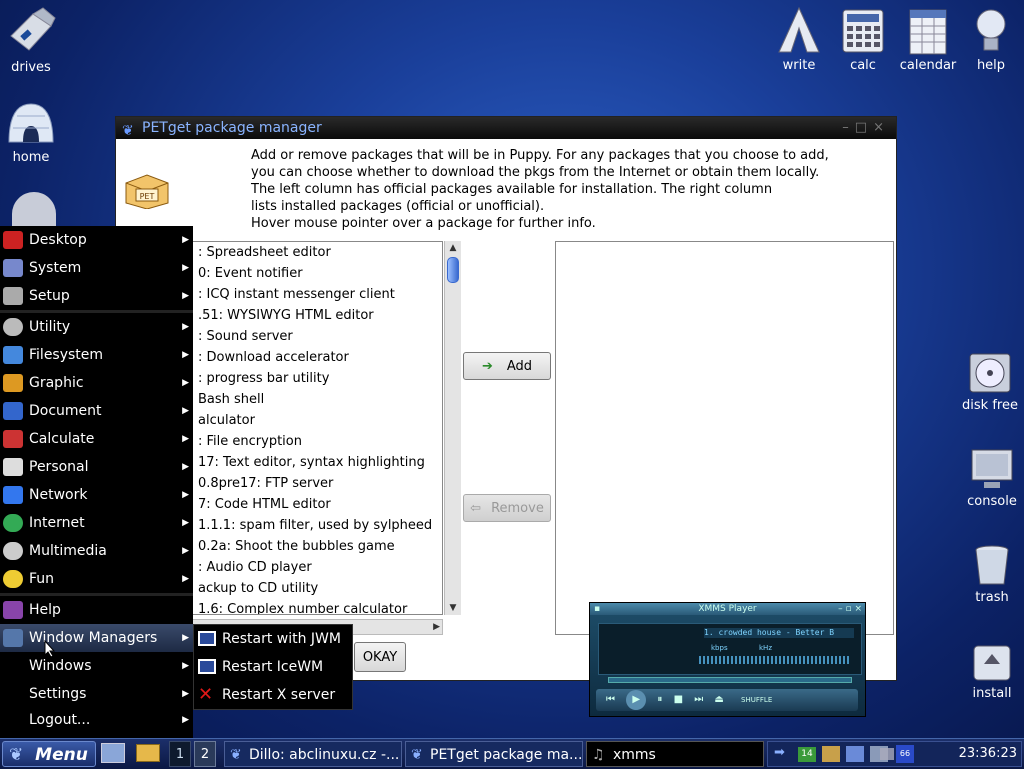 The height and width of the screenshot is (769, 1024). What do you see at coordinates (317, 336) in the screenshot?
I see `package-row: : Sound server` at bounding box center [317, 336].